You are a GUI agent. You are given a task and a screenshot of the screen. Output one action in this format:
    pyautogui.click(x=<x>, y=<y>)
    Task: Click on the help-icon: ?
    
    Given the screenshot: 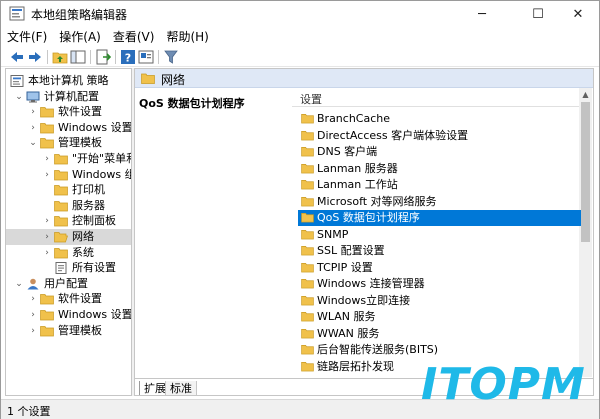 What is the action you would take?
    pyautogui.click(x=128, y=57)
    